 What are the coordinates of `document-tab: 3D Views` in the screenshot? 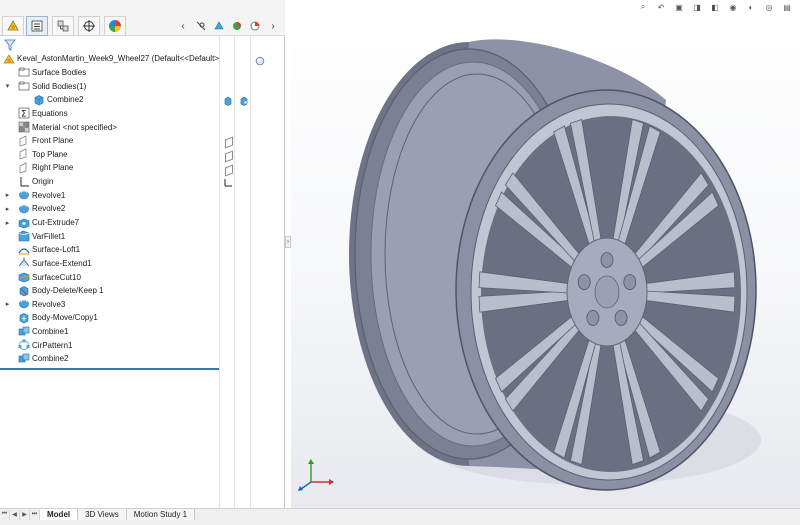 It's located at (102, 514).